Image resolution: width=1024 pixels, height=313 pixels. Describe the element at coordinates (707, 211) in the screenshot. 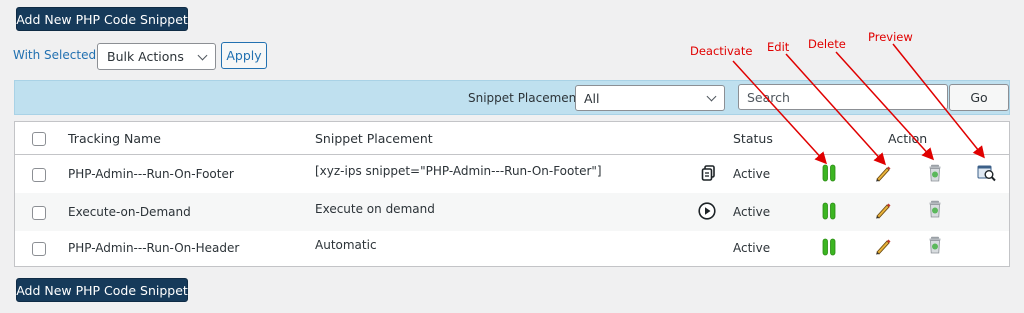

I see `play-icon` at that location.